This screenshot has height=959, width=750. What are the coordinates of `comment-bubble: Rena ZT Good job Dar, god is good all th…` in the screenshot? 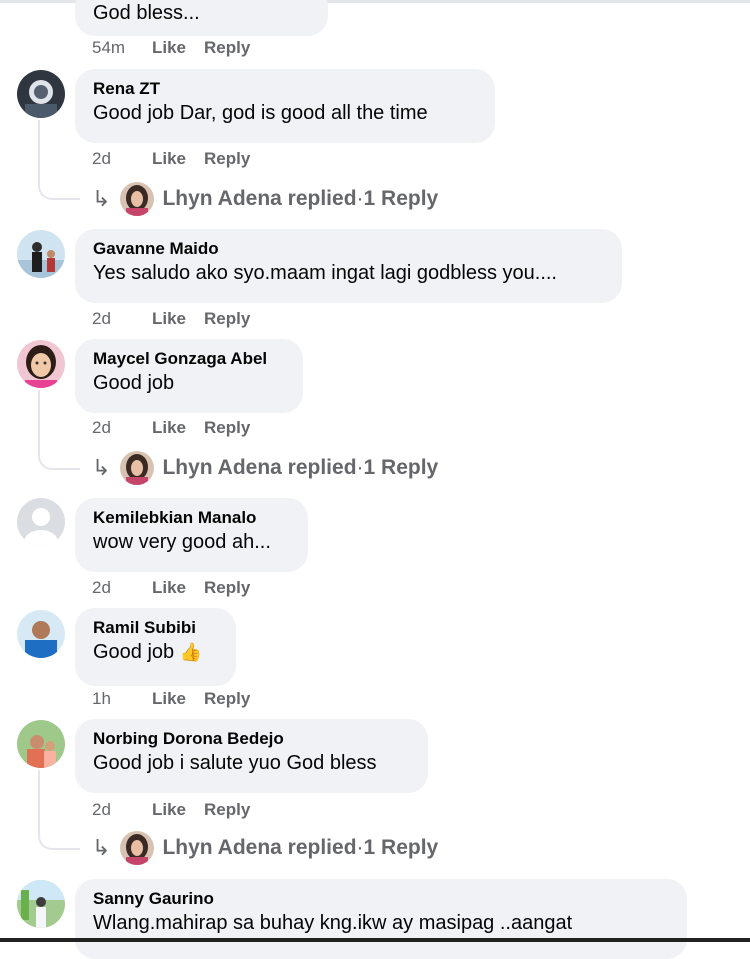 It's located at (285, 106).